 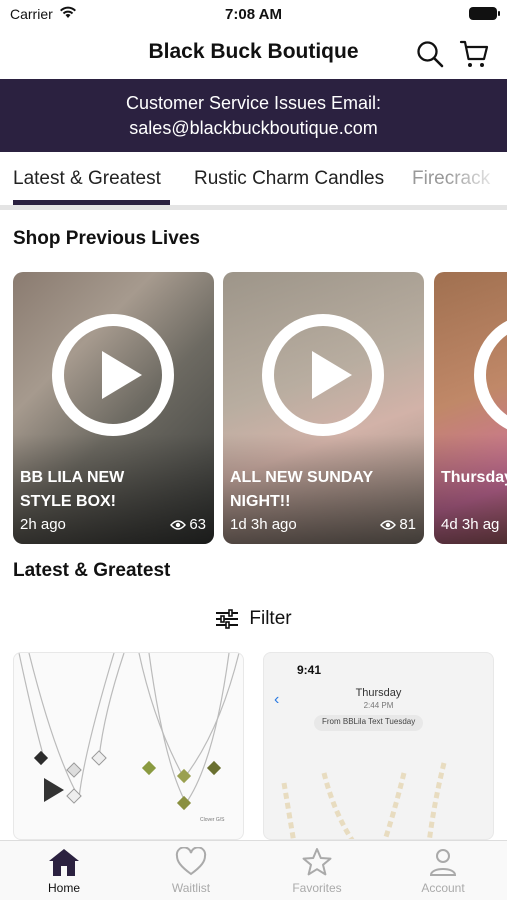 I want to click on home-icon, so click(x=64, y=862).